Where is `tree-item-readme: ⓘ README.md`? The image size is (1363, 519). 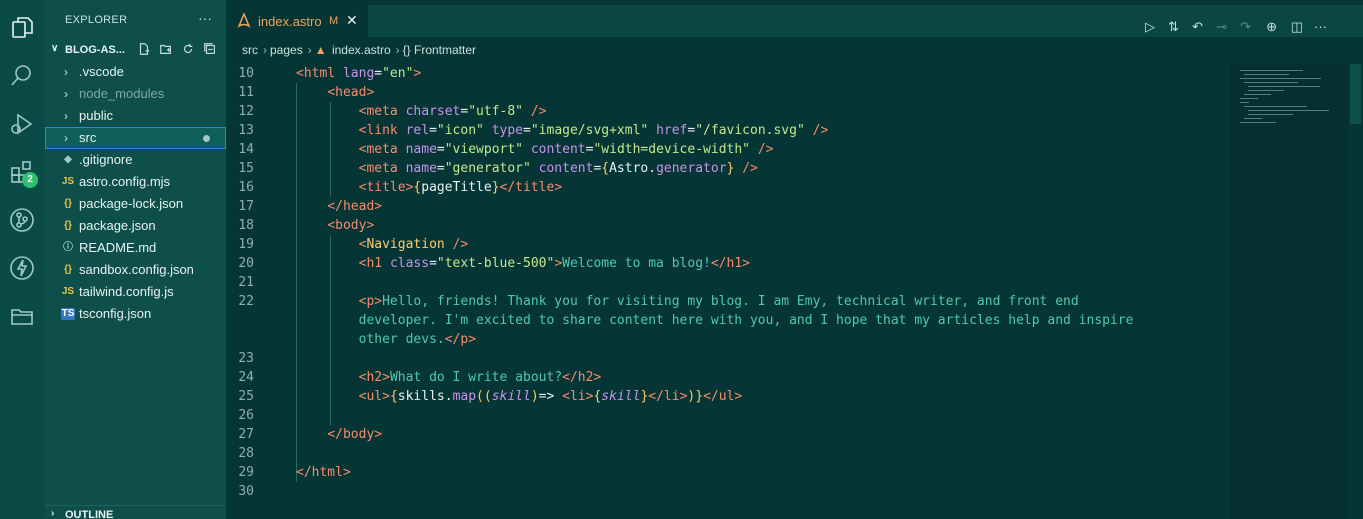
tree-item-readme: ⓘ README.md is located at coordinates (135, 248).